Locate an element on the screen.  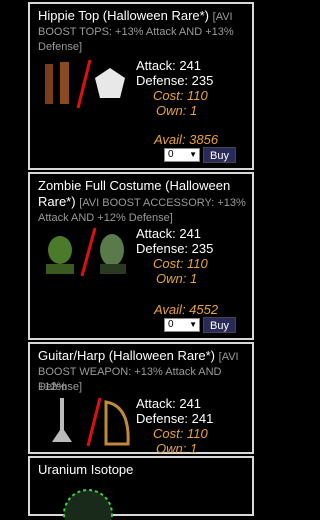
item-description: BOOST TOPS: +13% Attack AND +13% is located at coordinates (136, 32).